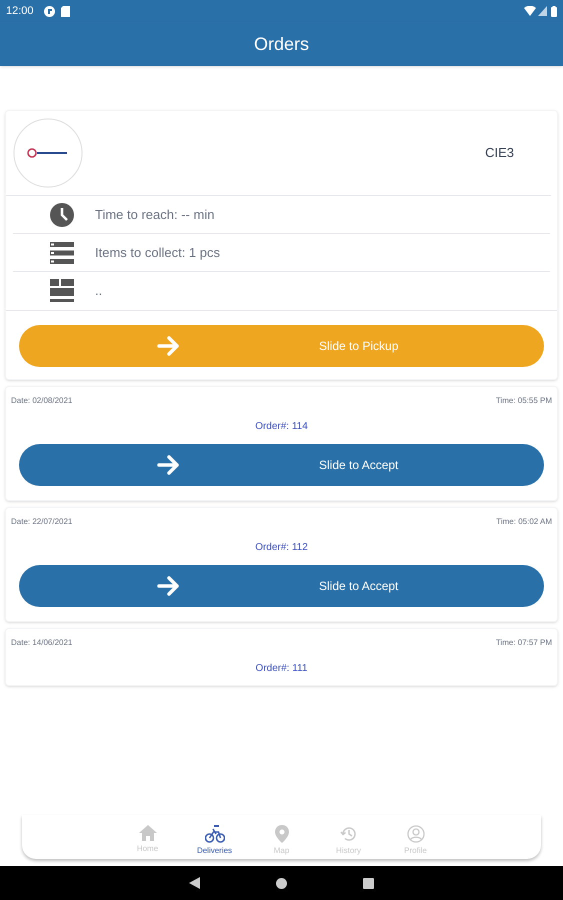 The image size is (563, 900). What do you see at coordinates (368, 883) in the screenshot?
I see `recents-icon` at bounding box center [368, 883].